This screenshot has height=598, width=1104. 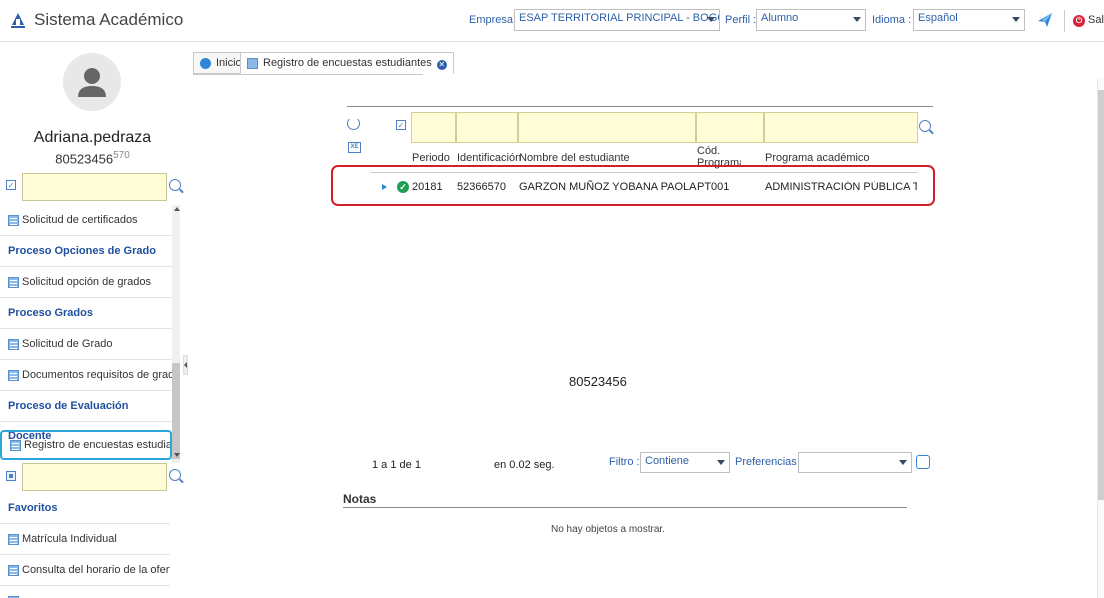 I want to click on filter-periodo, so click(x=433, y=127).